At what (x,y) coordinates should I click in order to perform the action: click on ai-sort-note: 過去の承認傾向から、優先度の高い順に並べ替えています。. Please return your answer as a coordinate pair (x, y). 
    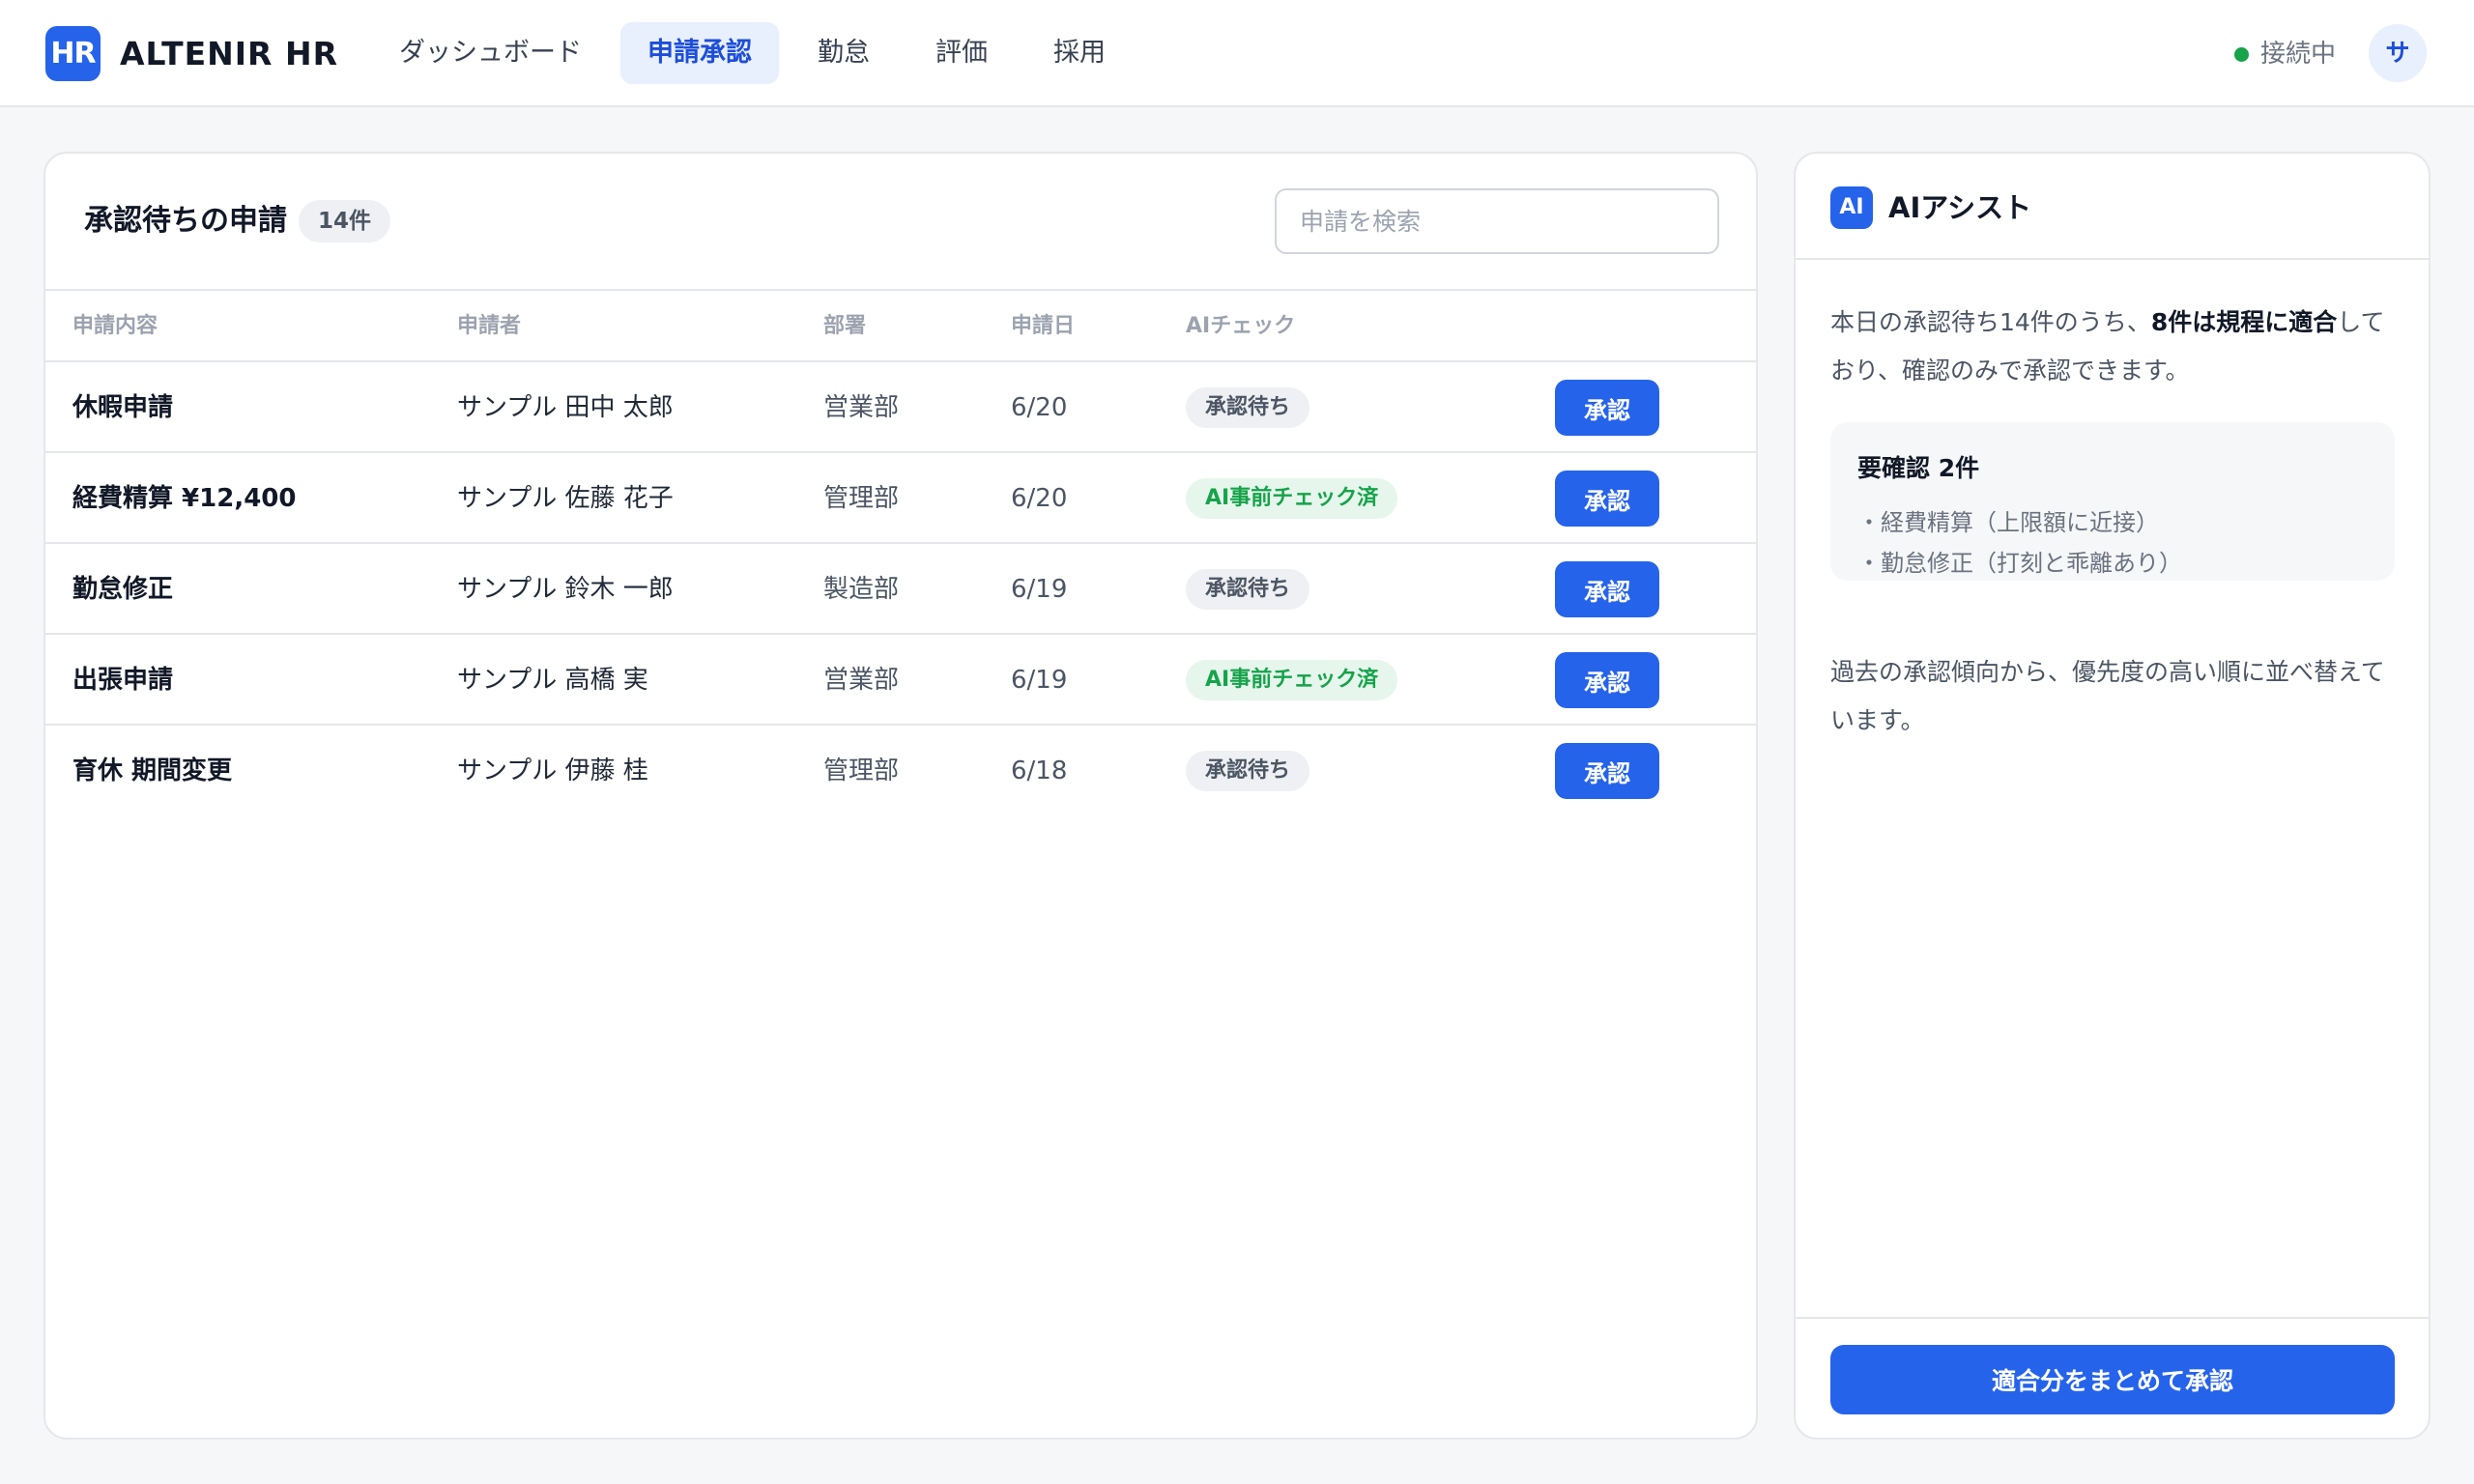
    Looking at the image, I should click on (2107, 696).